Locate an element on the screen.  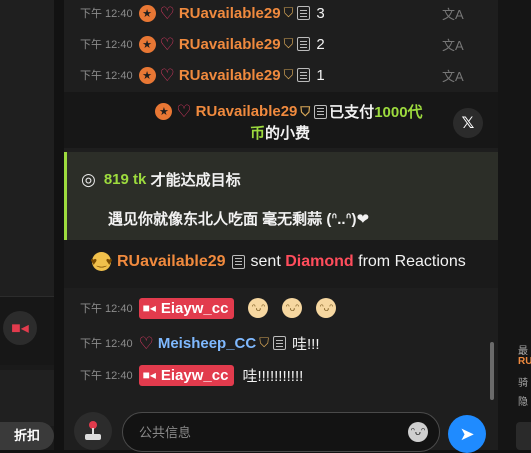
chat-input is located at coordinates (281, 432).